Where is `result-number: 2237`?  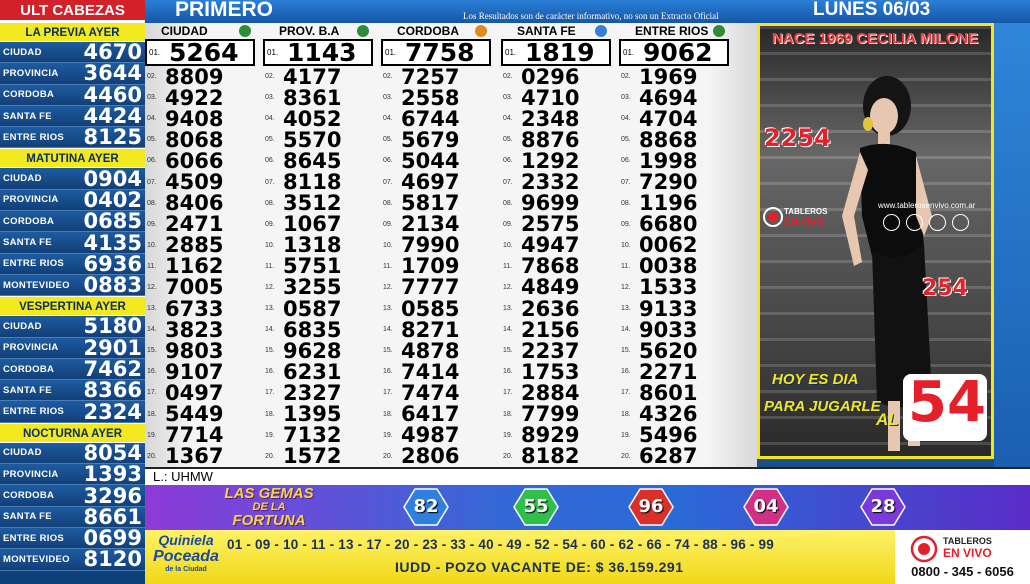 result-number: 2237 is located at coordinates (550, 350).